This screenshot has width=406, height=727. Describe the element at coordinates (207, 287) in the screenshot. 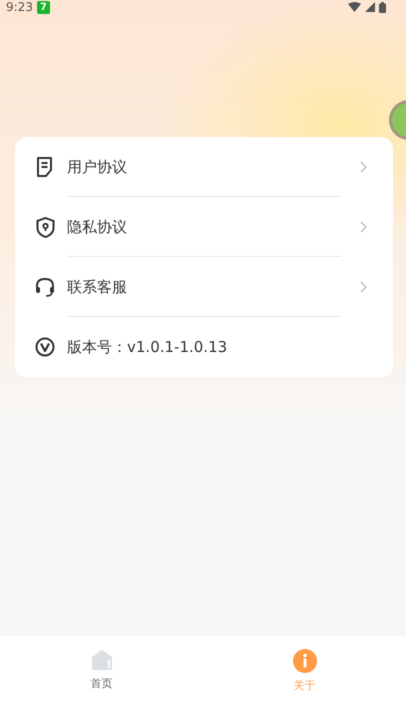

I see `menu-item: 联系客服` at that location.